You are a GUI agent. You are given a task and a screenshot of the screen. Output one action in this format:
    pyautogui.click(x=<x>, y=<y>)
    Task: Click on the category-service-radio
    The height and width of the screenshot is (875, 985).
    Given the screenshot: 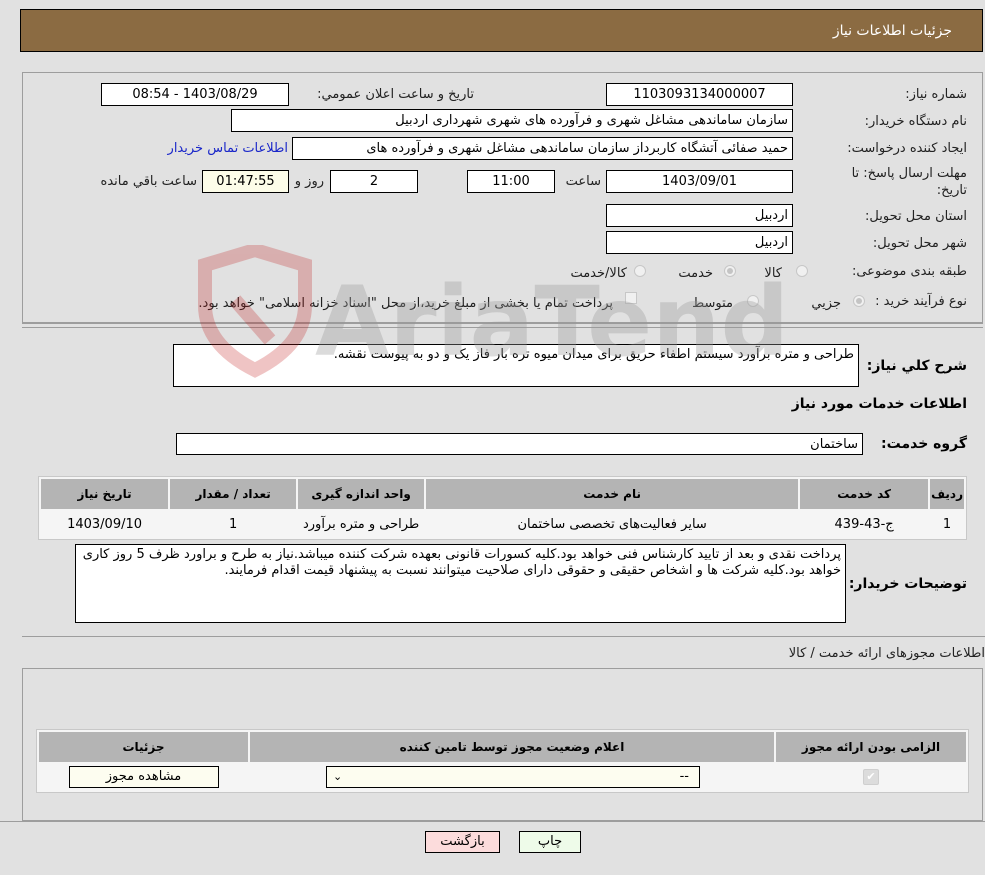 What is the action you would take?
    pyautogui.click(x=730, y=271)
    